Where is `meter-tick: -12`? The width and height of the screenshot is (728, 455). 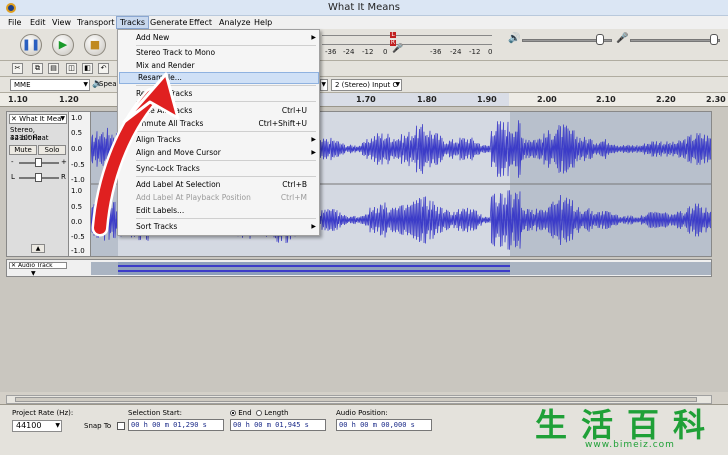 meter-tick: -12 is located at coordinates (475, 52).